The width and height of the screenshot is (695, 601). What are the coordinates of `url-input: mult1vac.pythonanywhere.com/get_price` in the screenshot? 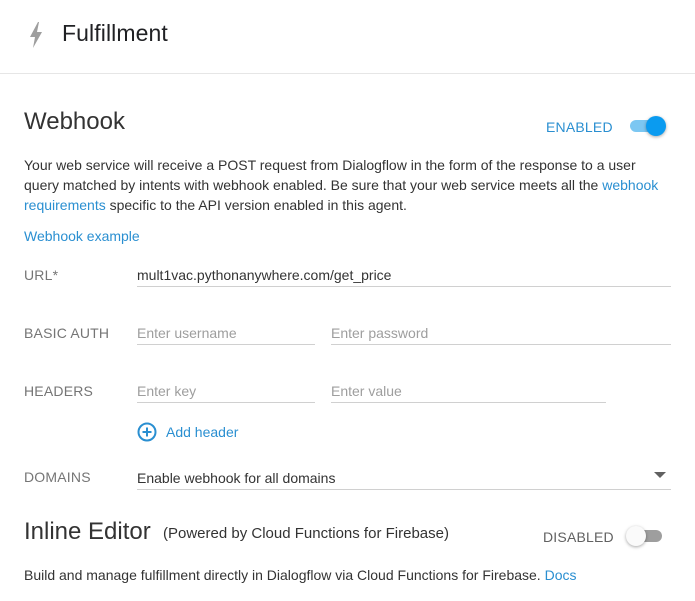 It's located at (404, 276).